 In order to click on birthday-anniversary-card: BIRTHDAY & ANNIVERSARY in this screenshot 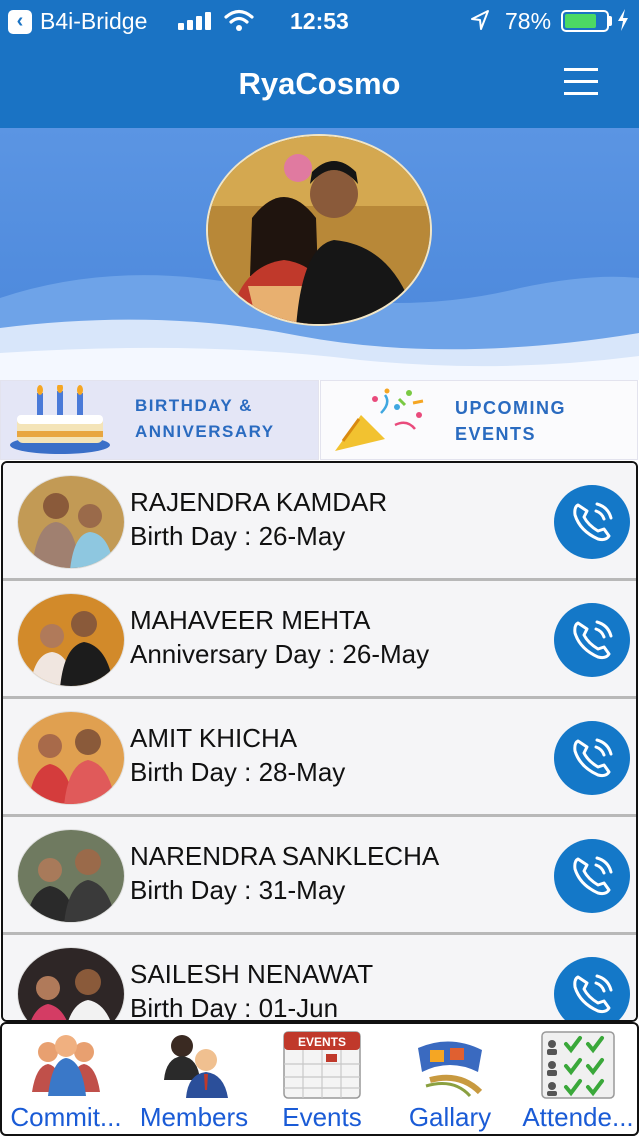, I will do `click(159, 420)`.